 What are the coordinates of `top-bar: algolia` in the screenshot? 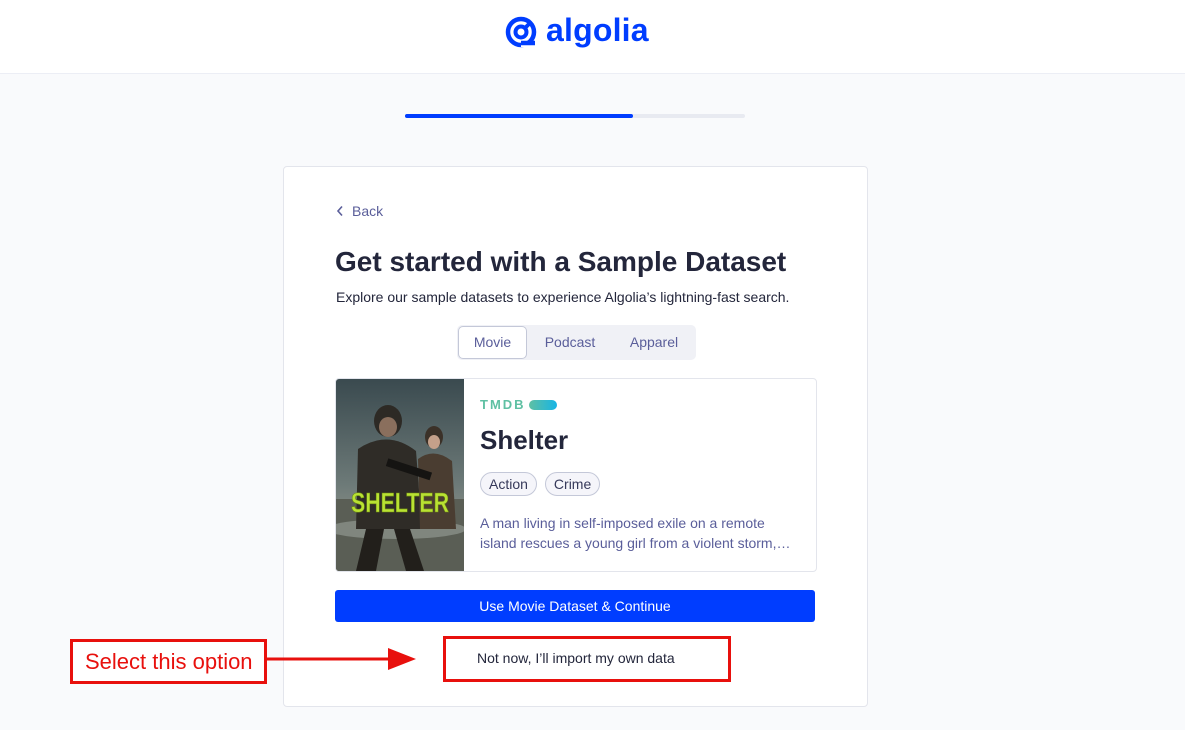 It's located at (592, 37).